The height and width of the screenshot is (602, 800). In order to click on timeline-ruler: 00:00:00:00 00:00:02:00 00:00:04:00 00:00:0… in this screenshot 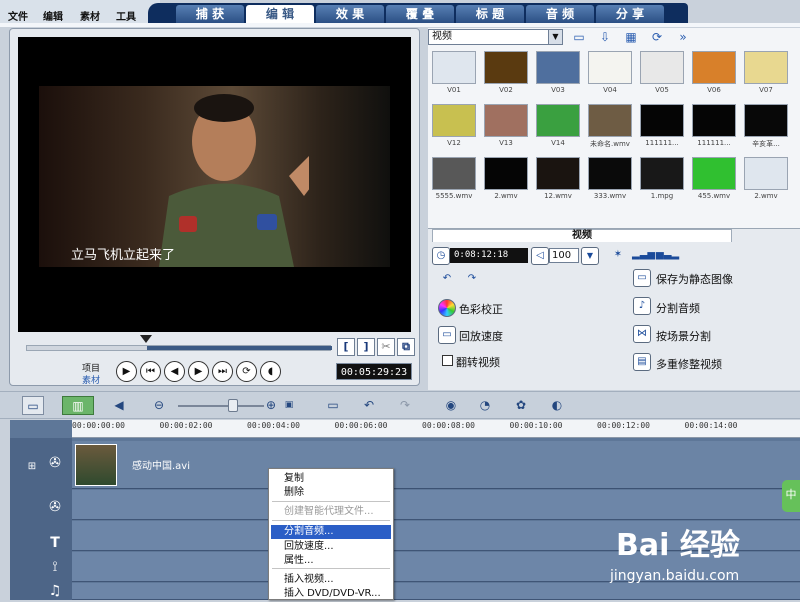, I will do `click(436, 429)`.